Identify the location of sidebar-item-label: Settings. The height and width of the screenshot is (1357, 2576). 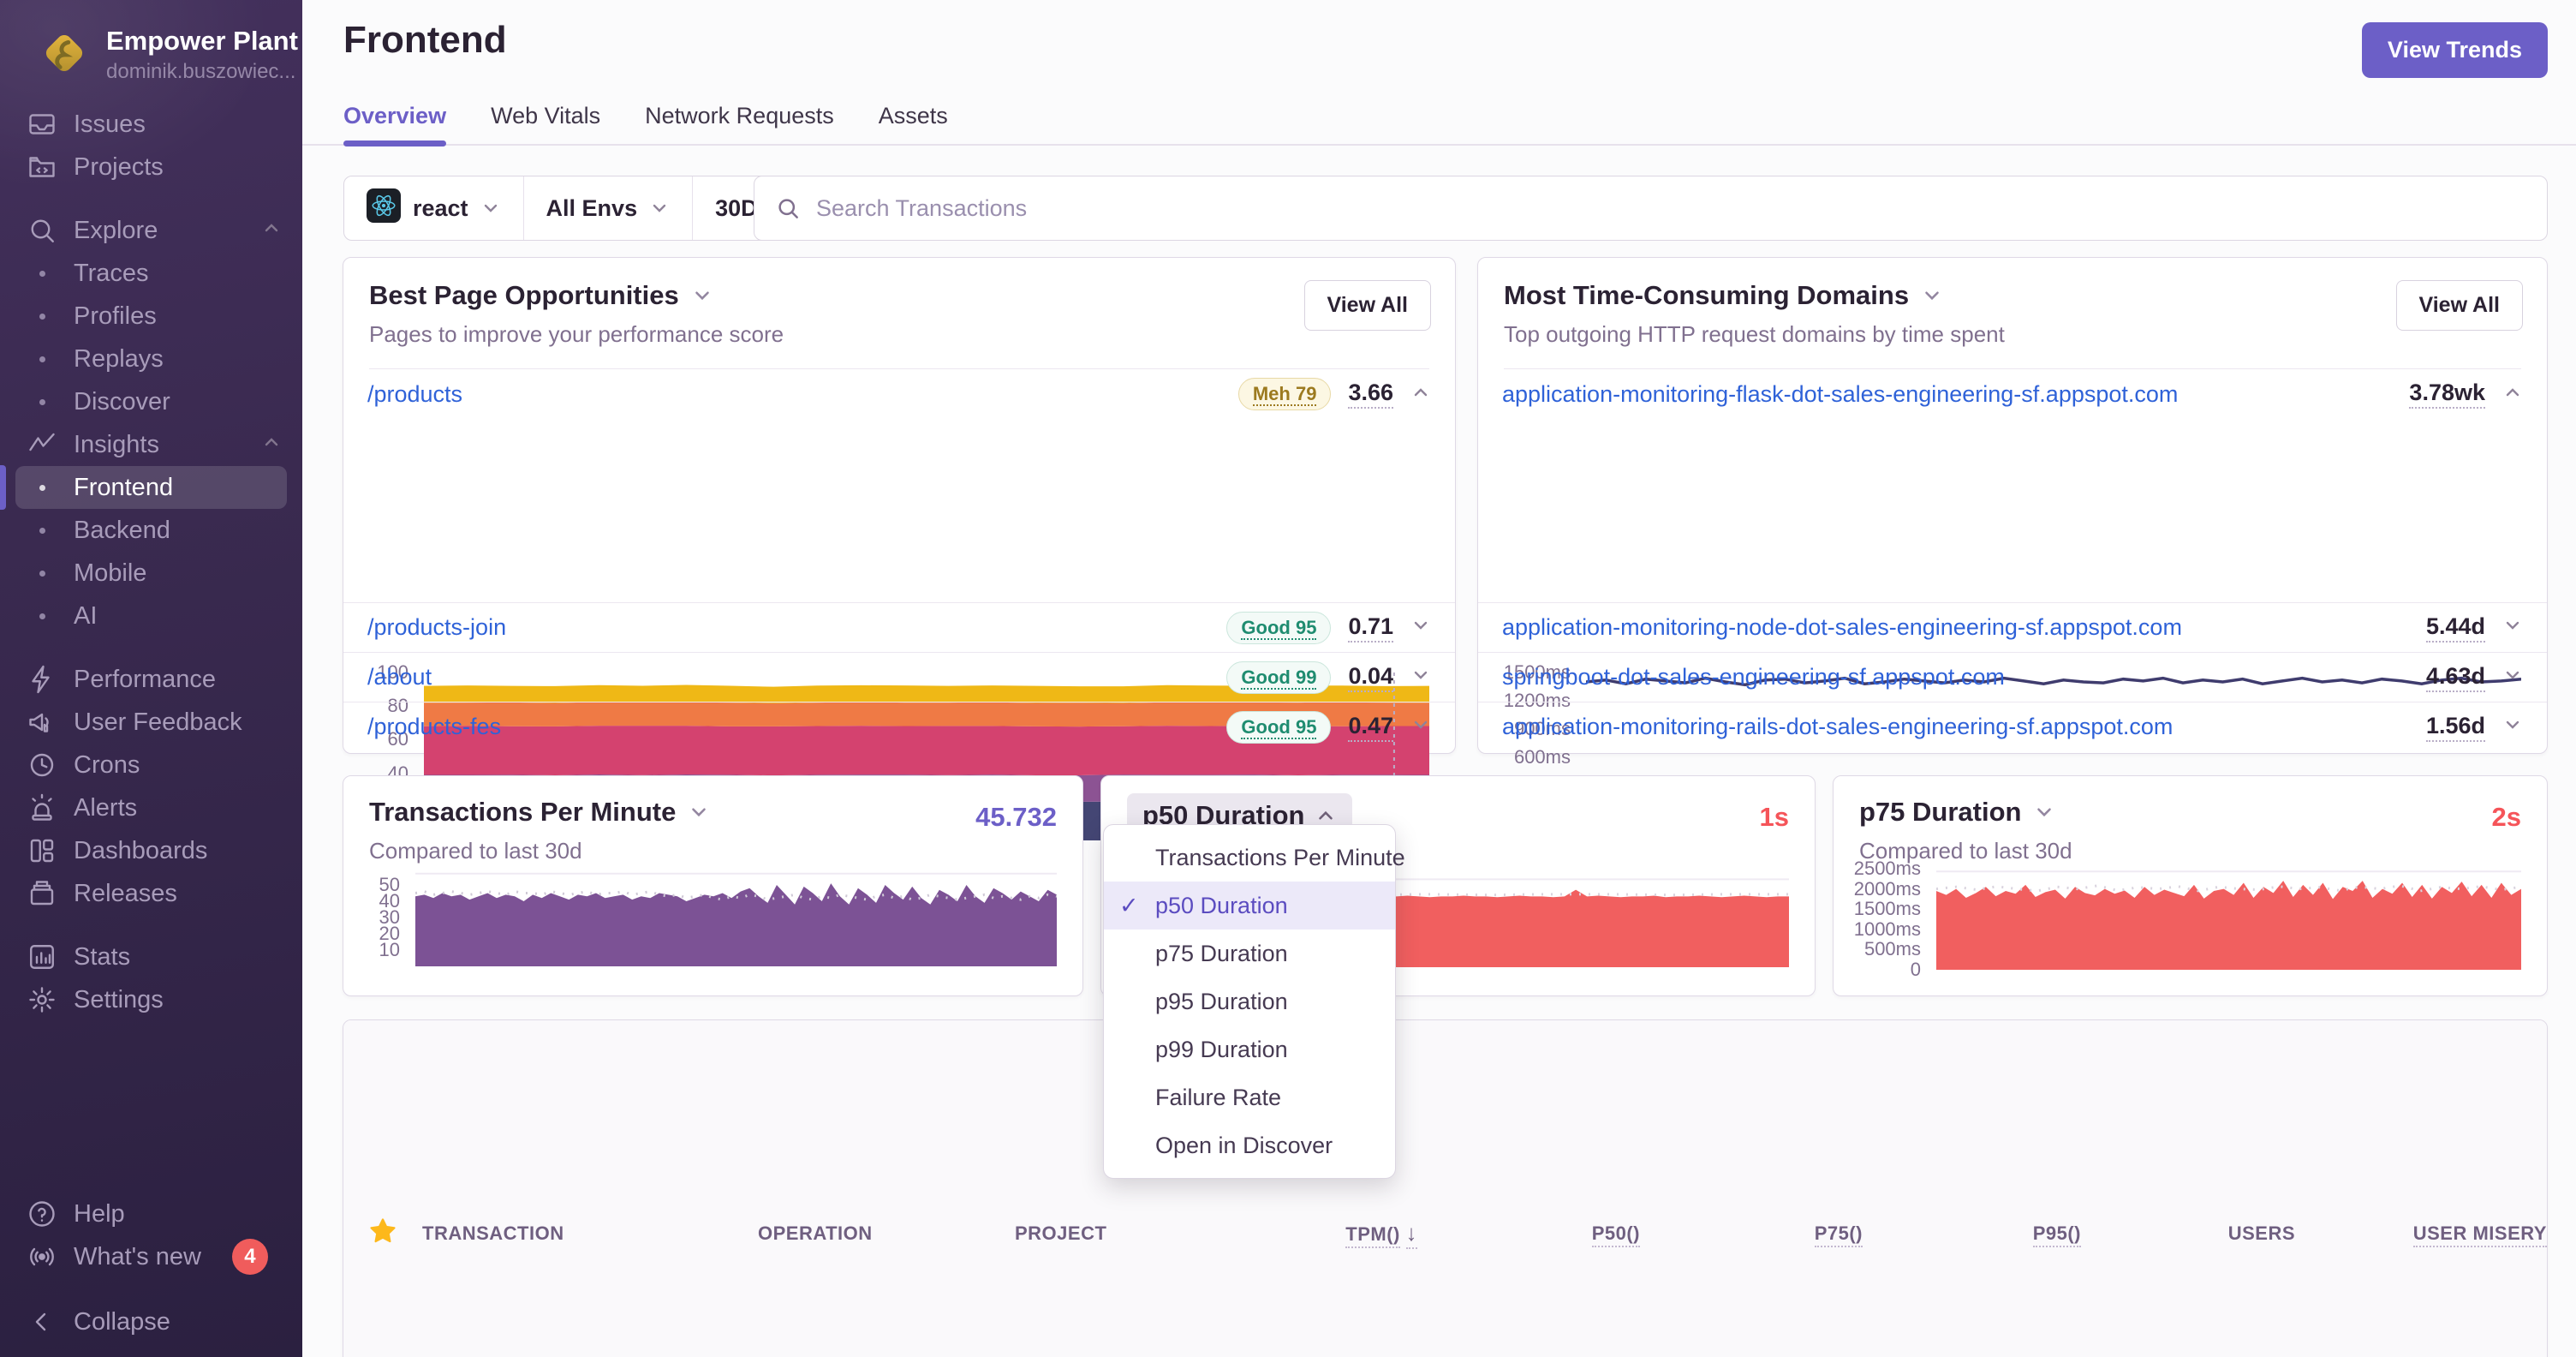
(119, 999).